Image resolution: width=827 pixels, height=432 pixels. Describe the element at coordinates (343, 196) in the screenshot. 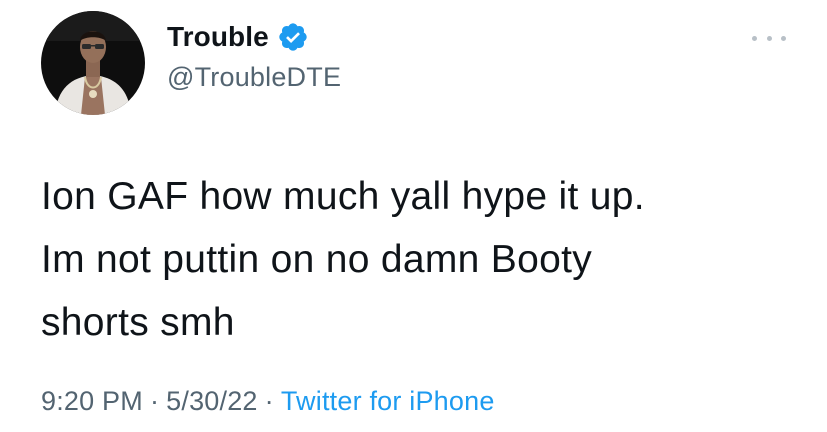

I see `tweet-text-line: Ion GAF how much yall hype it up.` at that location.